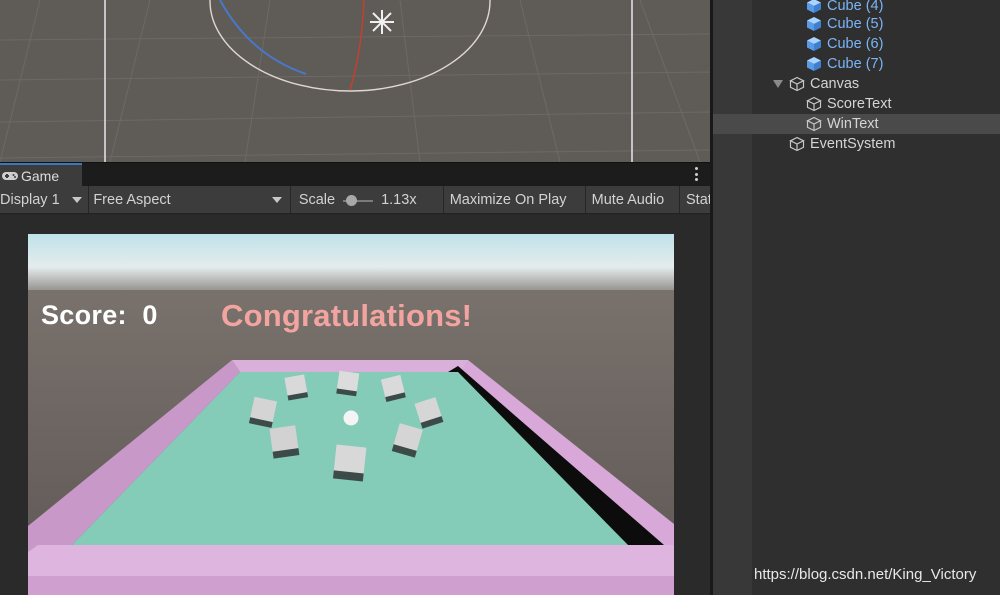 The width and height of the screenshot is (1000, 595). I want to click on scale-value: 1.13x, so click(399, 199).